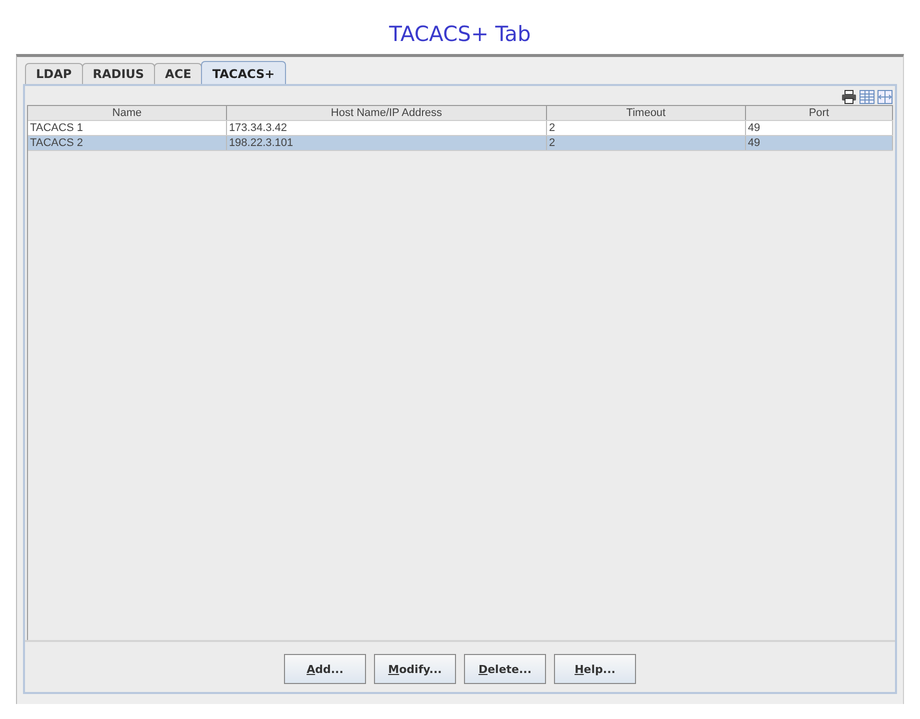  What do you see at coordinates (243, 72) in the screenshot?
I see `tab: TACACS+` at bounding box center [243, 72].